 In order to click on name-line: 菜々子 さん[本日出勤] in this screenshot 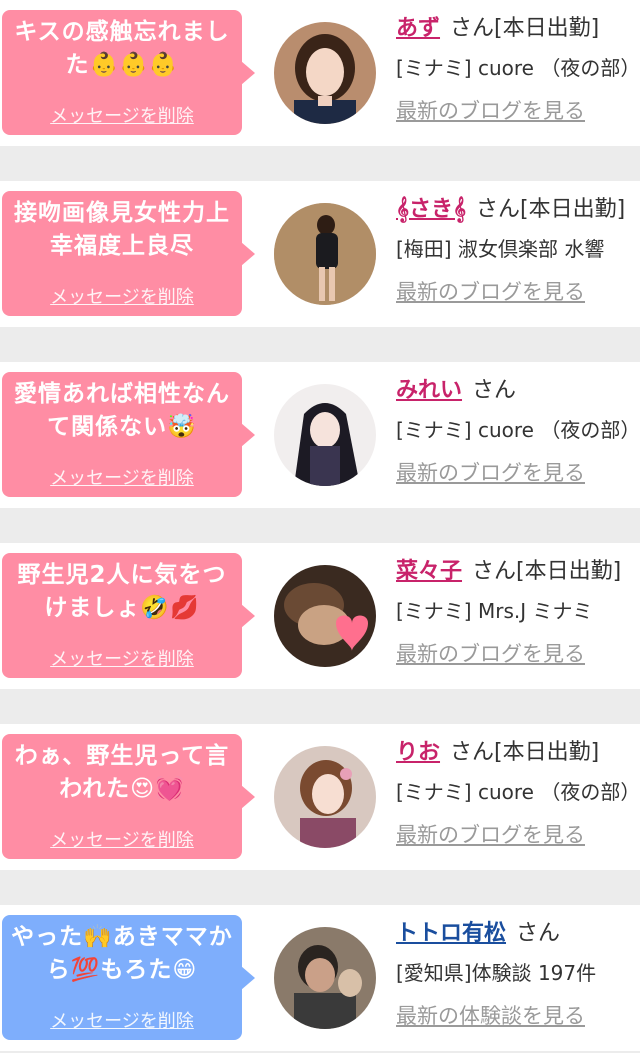, I will do `click(518, 572)`.